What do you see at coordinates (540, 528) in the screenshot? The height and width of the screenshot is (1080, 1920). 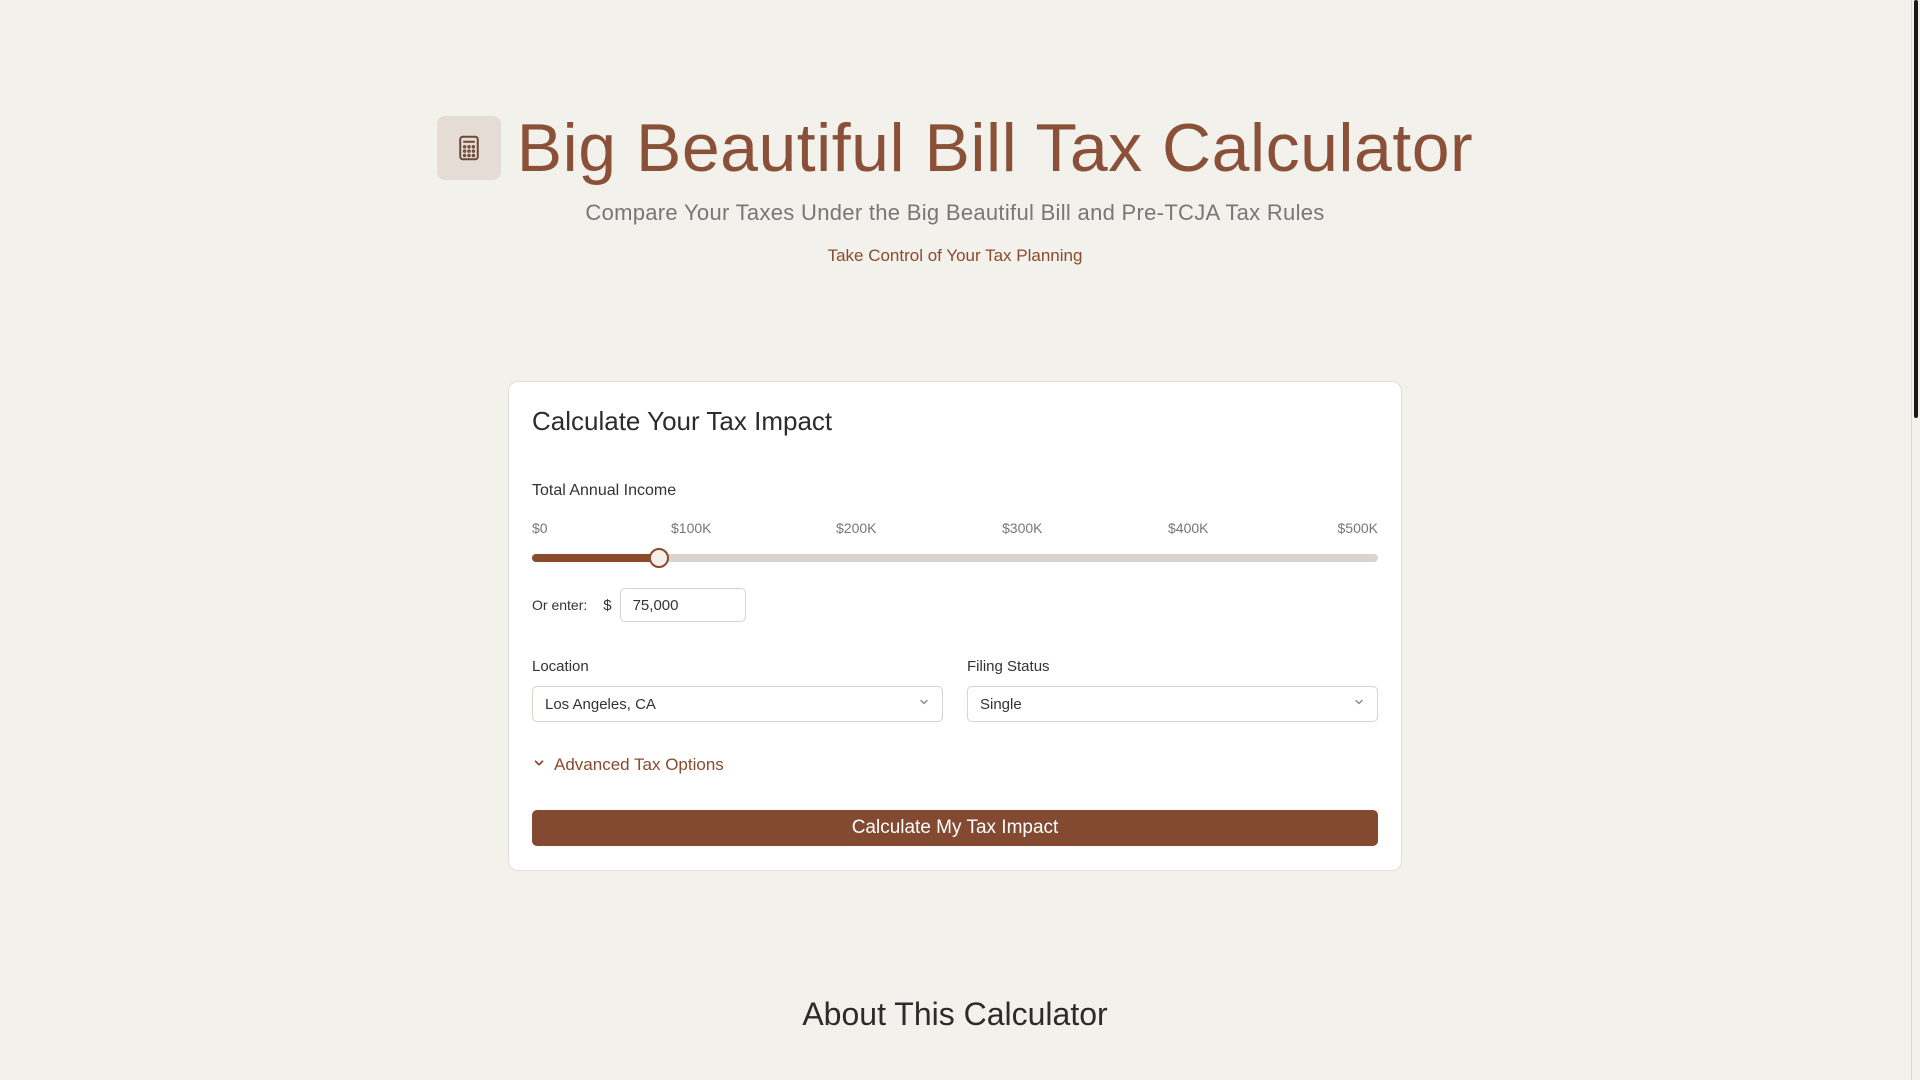 I see `tick-label: $0` at bounding box center [540, 528].